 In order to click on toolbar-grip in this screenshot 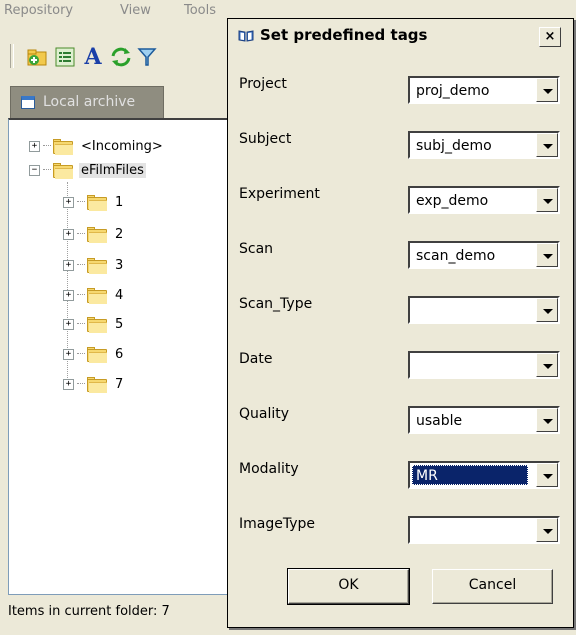, I will do `click(12, 56)`.